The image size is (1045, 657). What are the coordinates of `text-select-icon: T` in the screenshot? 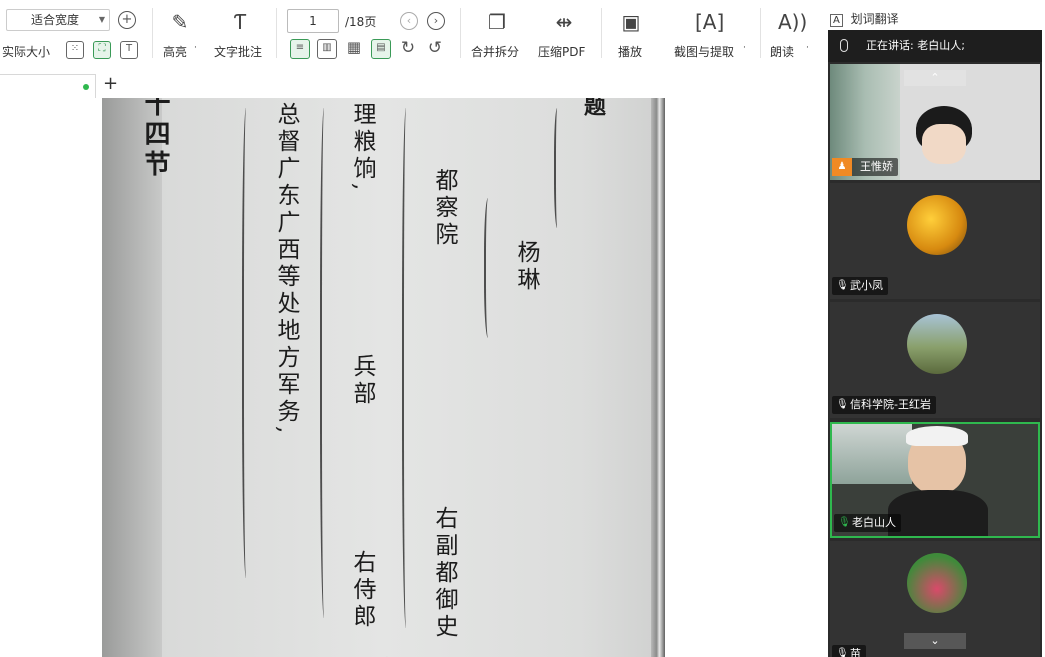 It's located at (129, 50).